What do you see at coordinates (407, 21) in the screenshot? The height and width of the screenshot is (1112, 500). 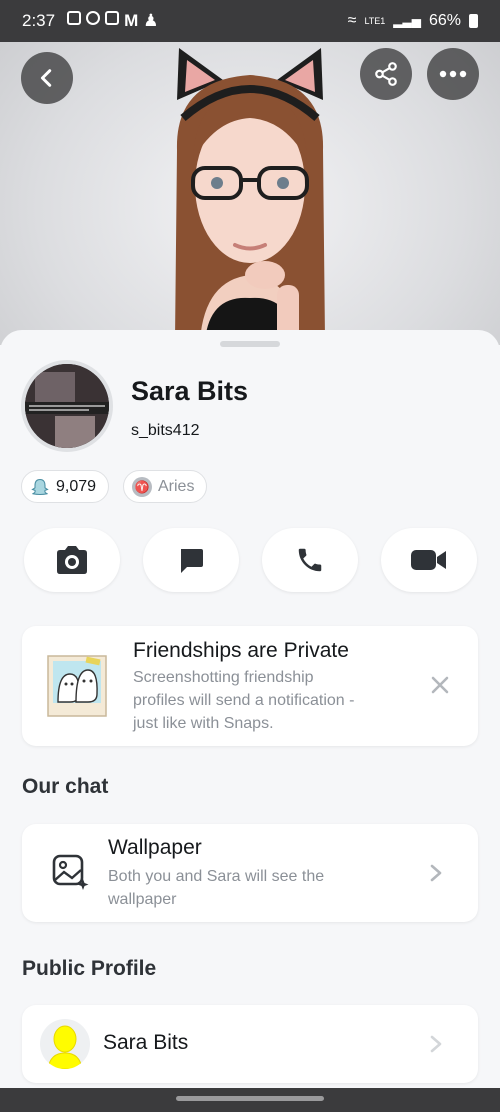 I see `signal-icon: ▂▃▅` at bounding box center [407, 21].